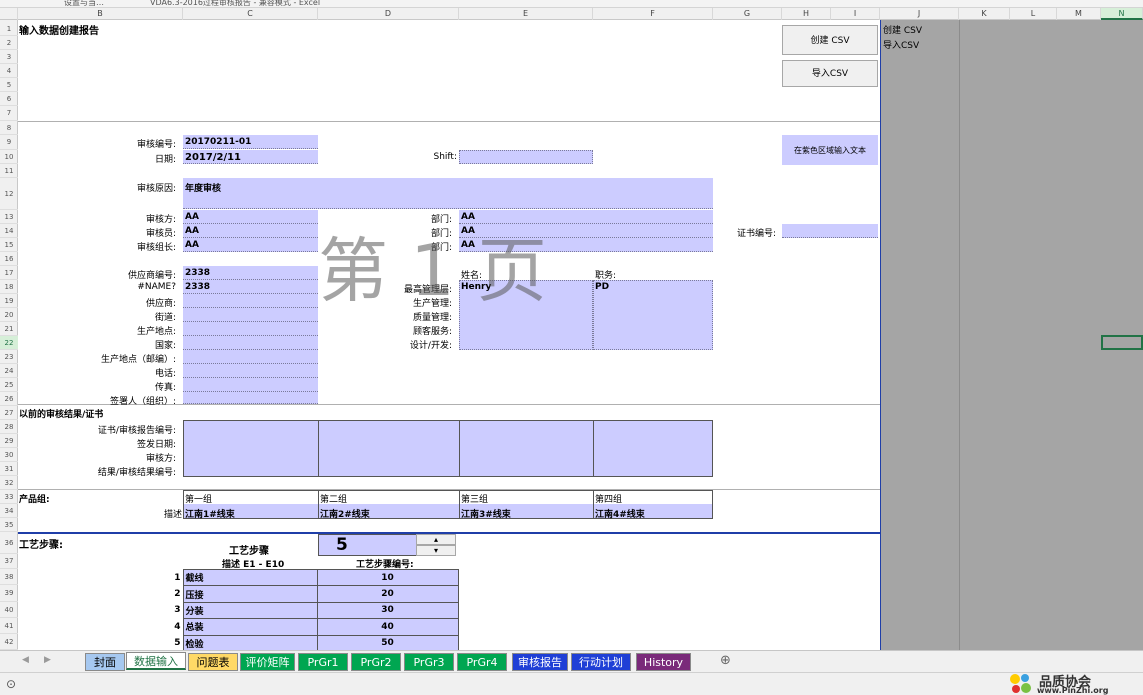 Image resolution: width=1143 pixels, height=695 pixels. I want to click on shift-field, so click(526, 157).